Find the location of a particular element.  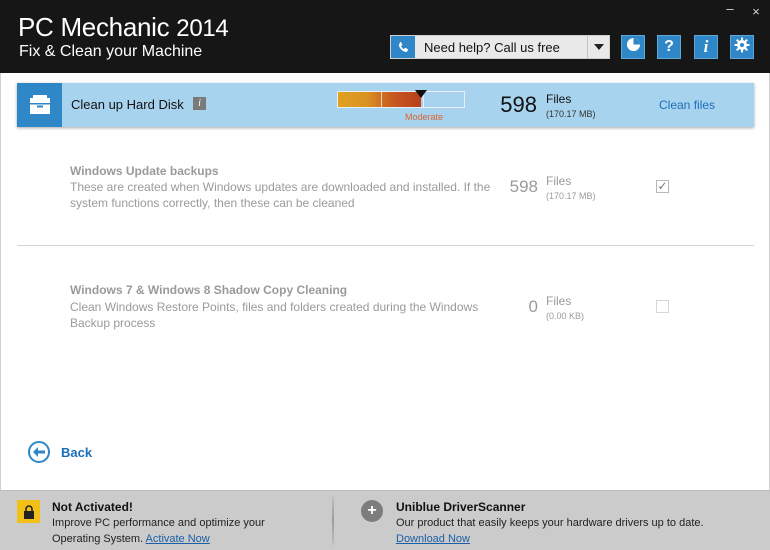

help-dropdown: Need help? Call us free is located at coordinates (500, 47).